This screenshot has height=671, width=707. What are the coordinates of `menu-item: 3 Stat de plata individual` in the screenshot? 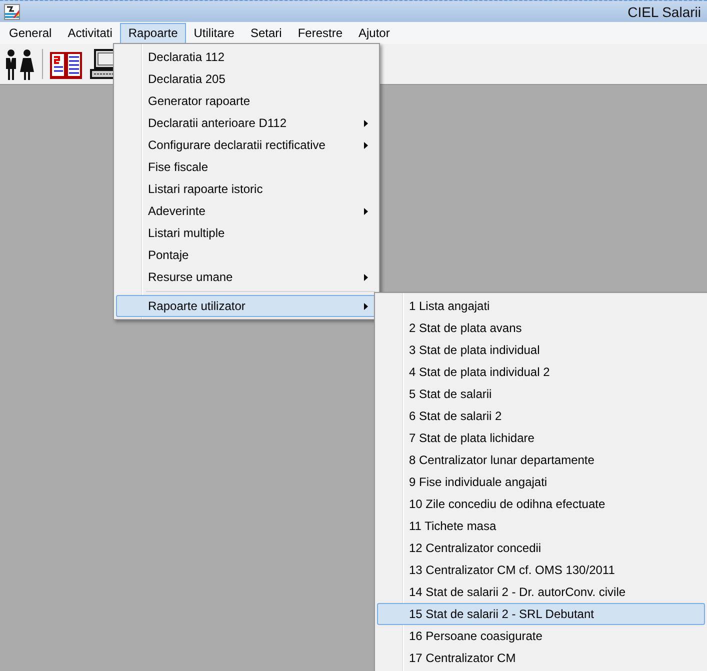 It's located at (541, 350).